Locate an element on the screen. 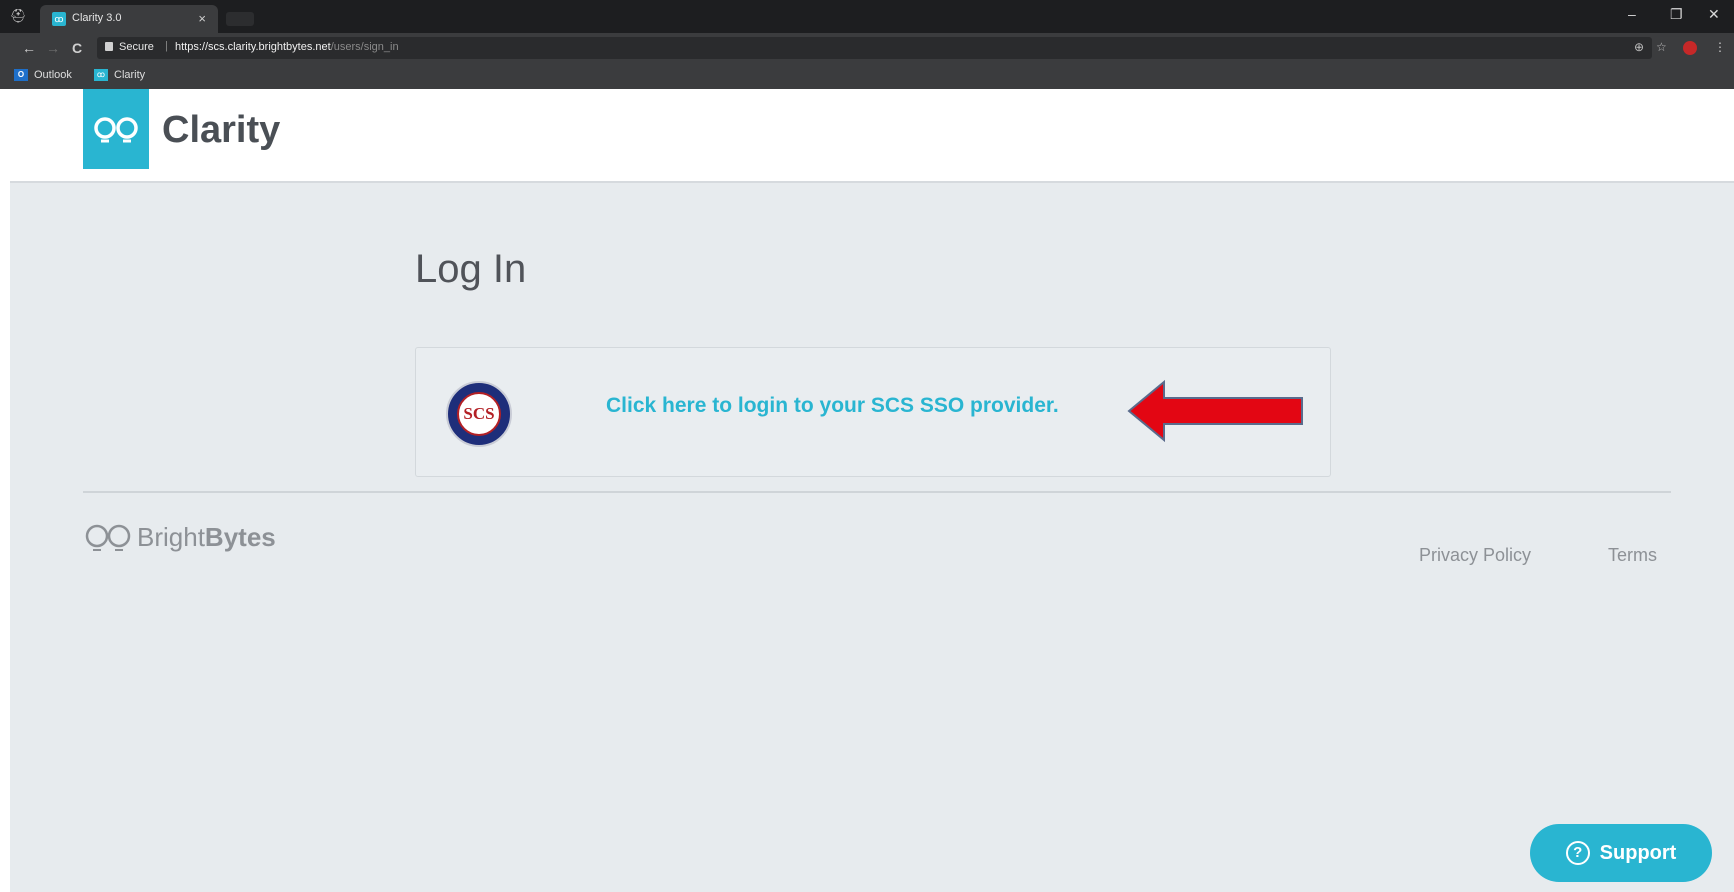 The height and width of the screenshot is (892, 1734). browser-titlebar: ⛑ ꝏ Clarity 3.0 × – ❐ ✕ is located at coordinates (867, 16).